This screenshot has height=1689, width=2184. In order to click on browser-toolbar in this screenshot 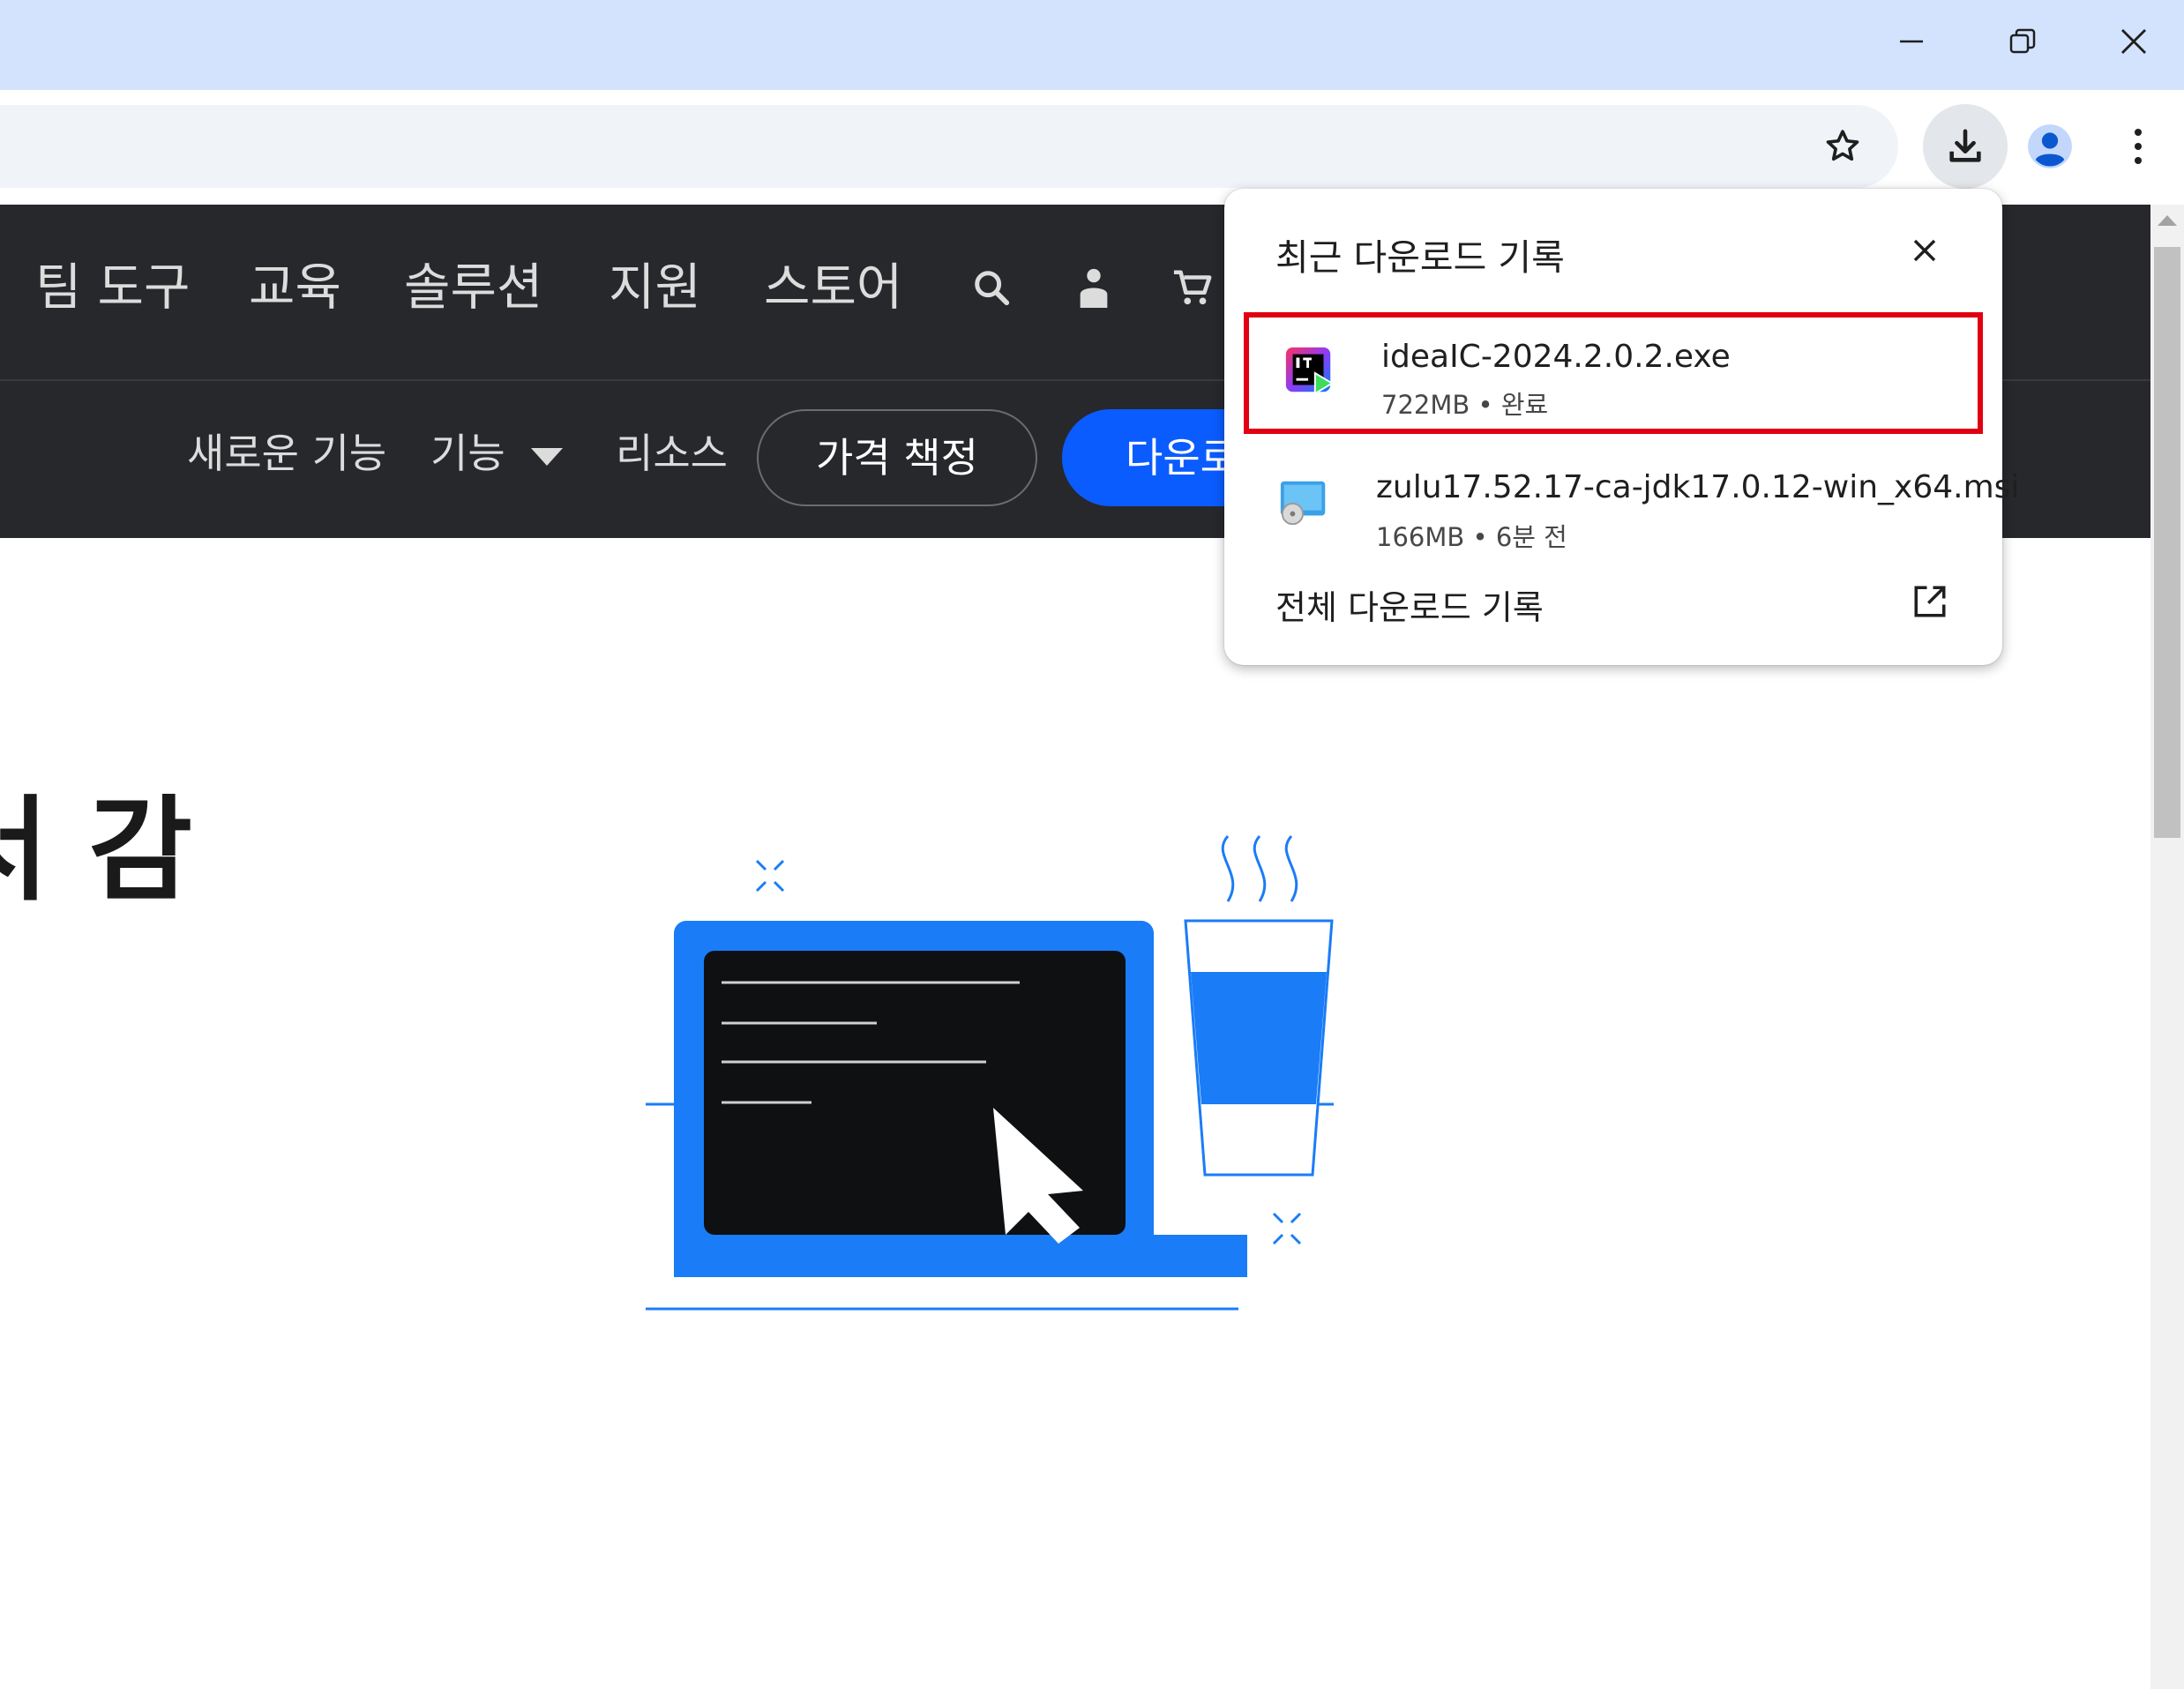, I will do `click(1092, 147)`.